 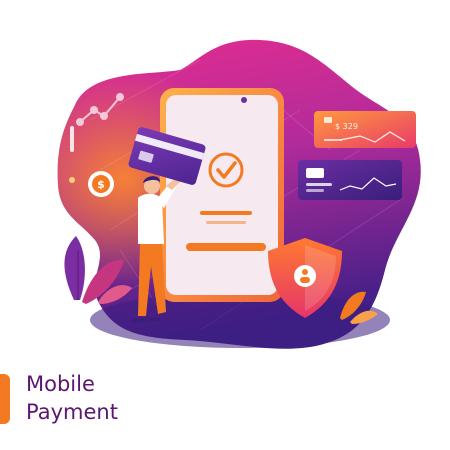 I want to click on phone-camera, so click(x=244, y=100).